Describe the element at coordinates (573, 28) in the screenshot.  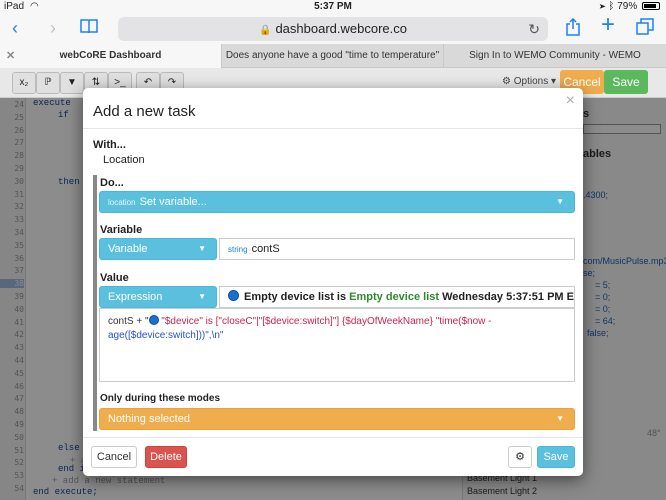
I see `share-icon` at that location.